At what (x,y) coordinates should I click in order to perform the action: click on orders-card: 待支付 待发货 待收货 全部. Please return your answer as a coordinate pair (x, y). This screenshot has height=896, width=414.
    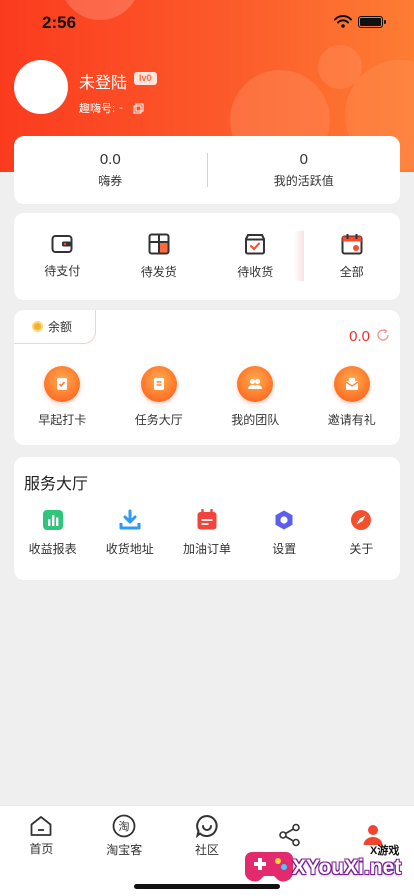
    Looking at the image, I should click on (207, 256).